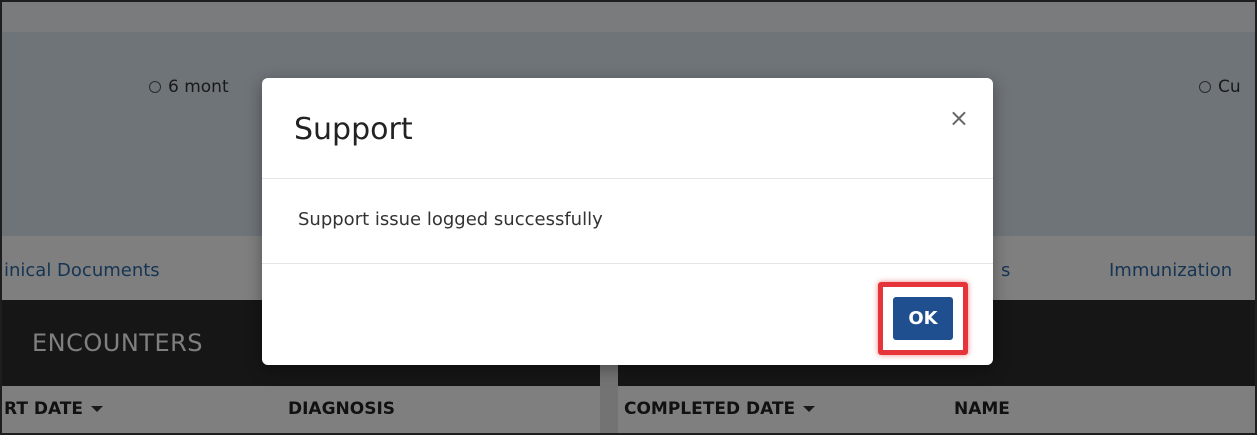 This screenshot has height=435, width=1257. I want to click on dialog-footer: OK, so click(627, 315).